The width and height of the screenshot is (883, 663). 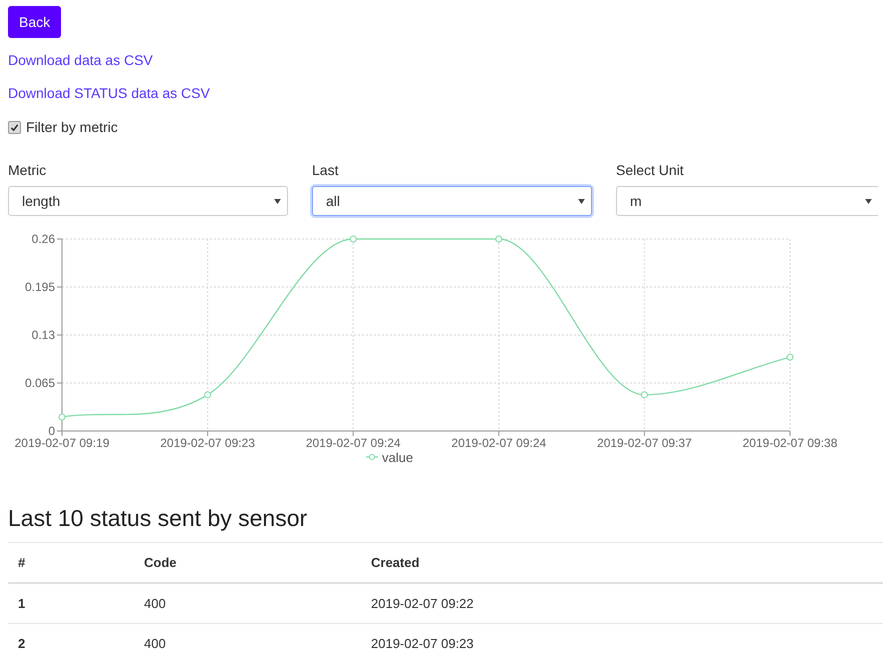 What do you see at coordinates (80, 60) in the screenshot?
I see `download-link: Download data as CSV` at bounding box center [80, 60].